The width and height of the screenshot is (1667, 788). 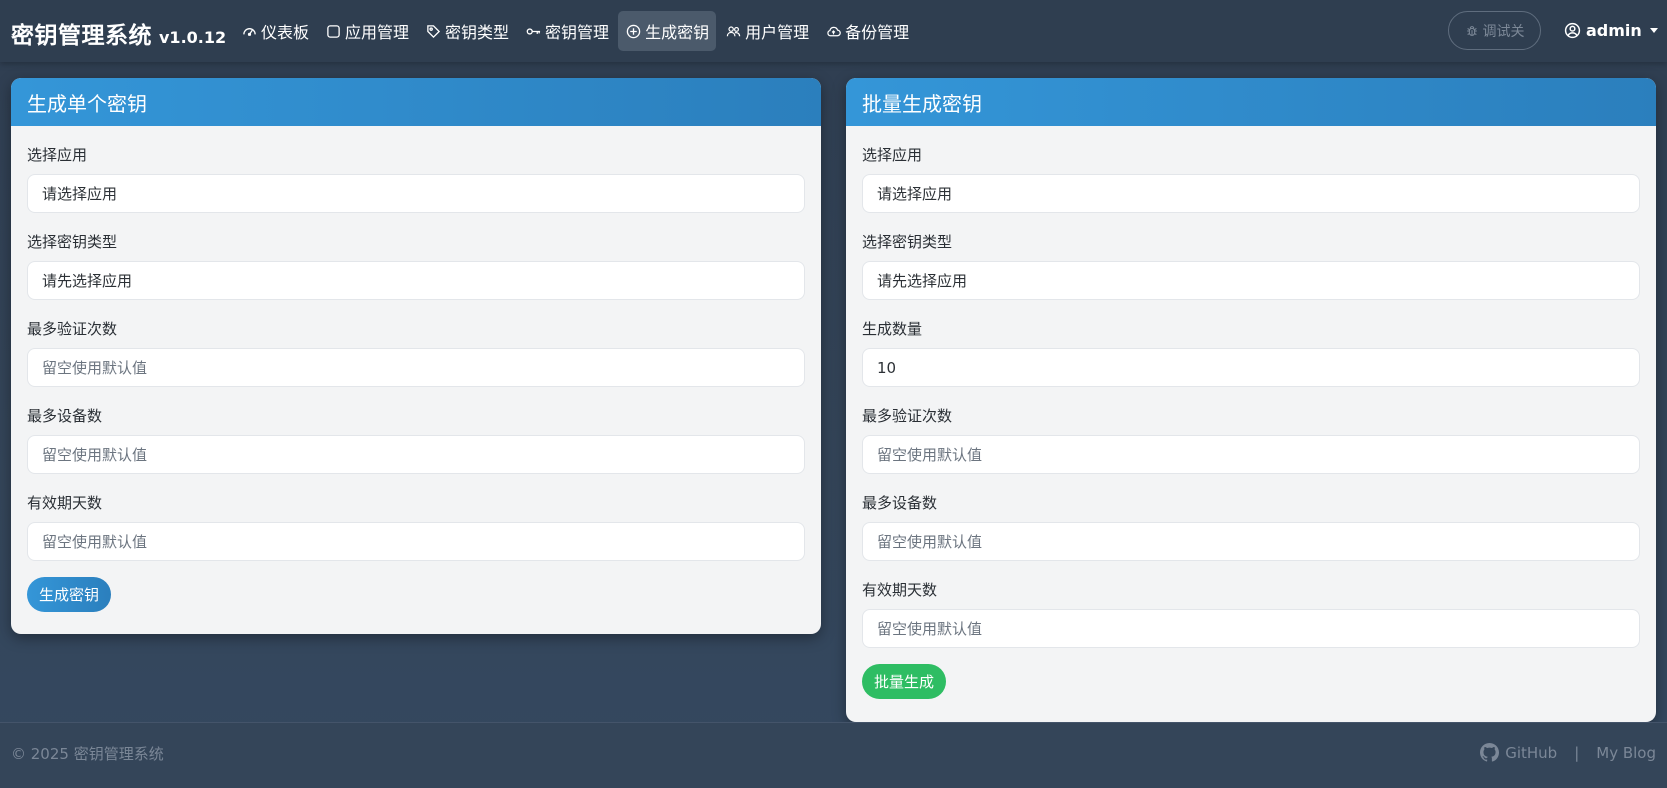 What do you see at coordinates (433, 31) in the screenshot?
I see `tag-icon` at bounding box center [433, 31].